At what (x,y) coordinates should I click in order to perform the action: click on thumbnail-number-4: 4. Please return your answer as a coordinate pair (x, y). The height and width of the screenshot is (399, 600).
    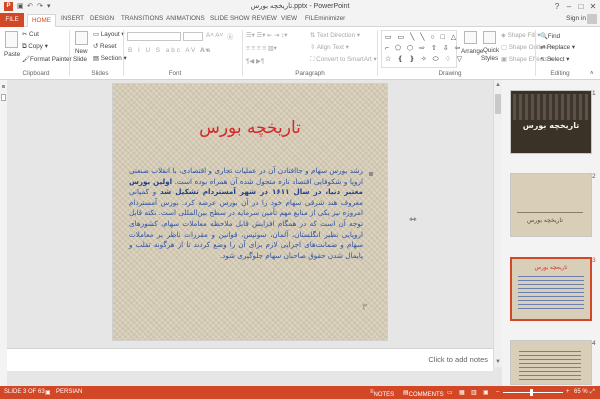
    Looking at the image, I should click on (594, 343).